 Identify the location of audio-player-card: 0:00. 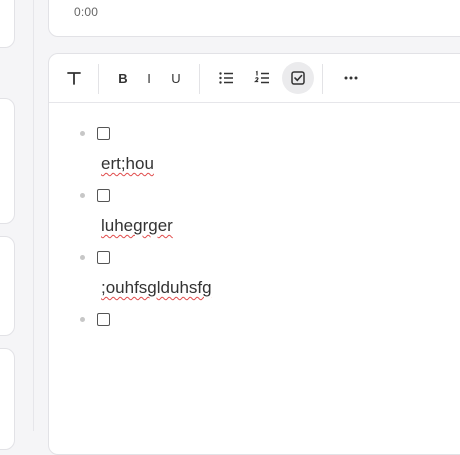
(254, 18).